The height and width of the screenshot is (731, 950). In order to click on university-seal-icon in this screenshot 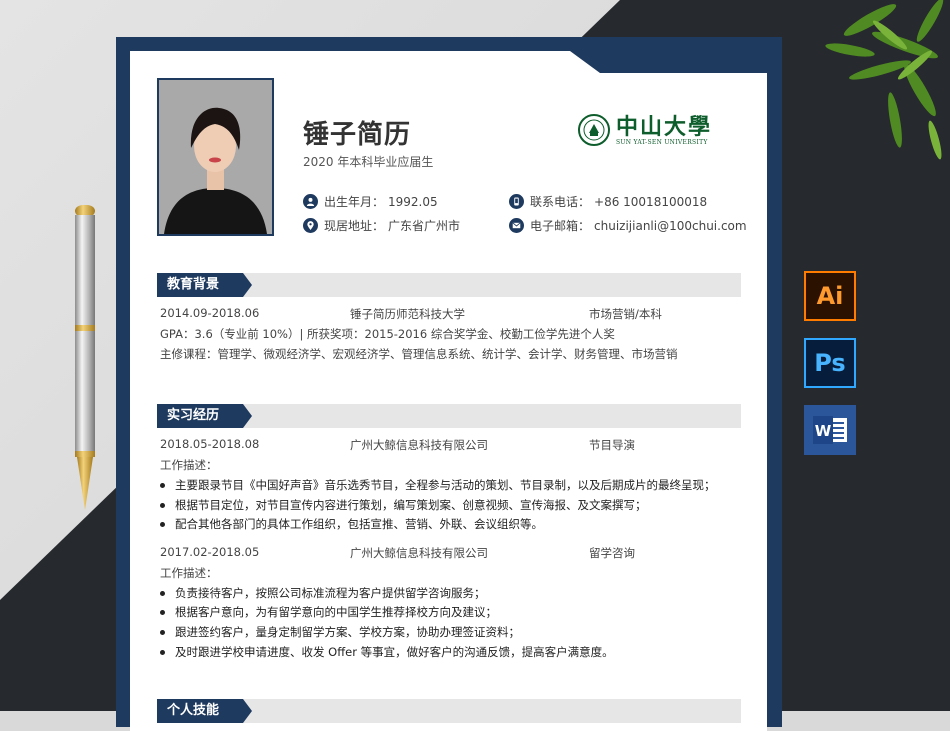, I will do `click(594, 130)`.